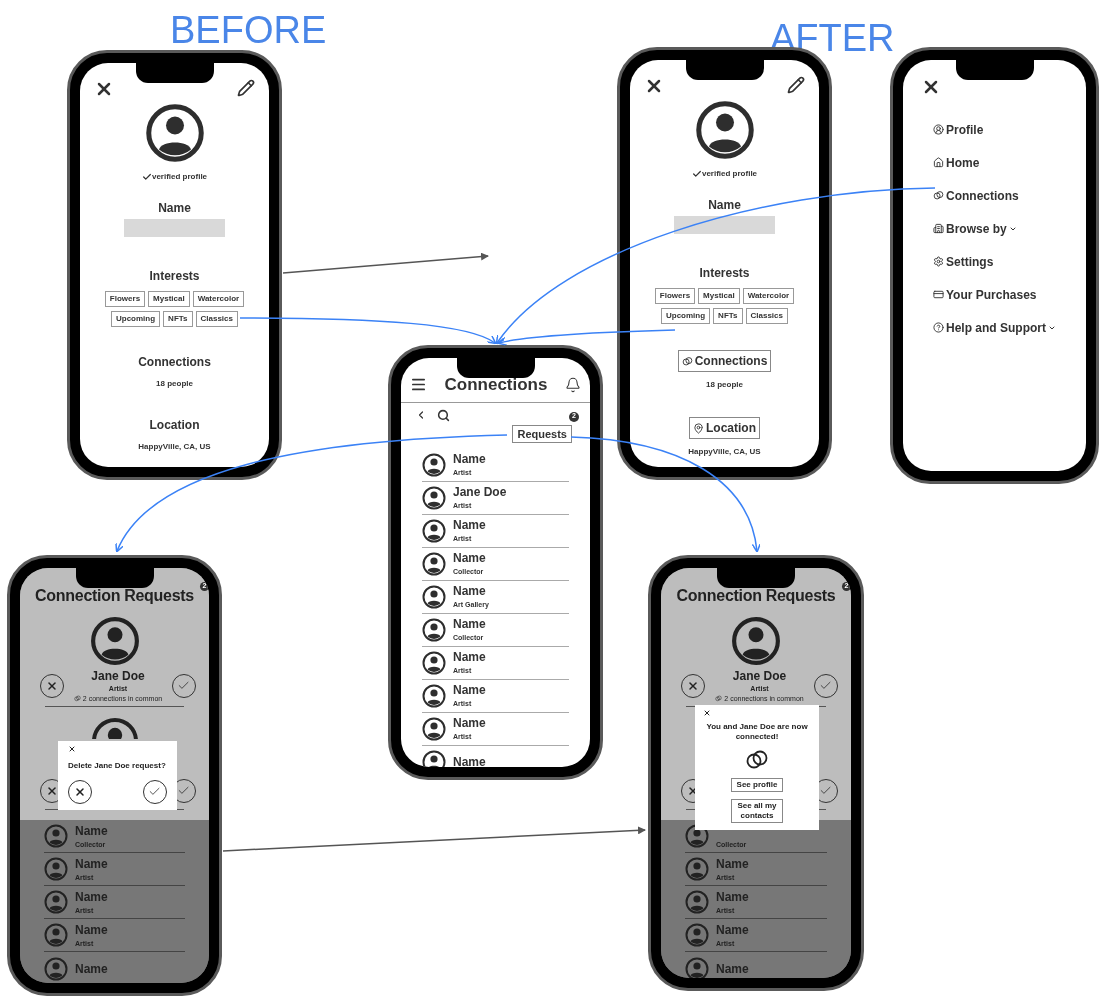 The image size is (1099, 996). I want to click on notification-bell-icon, so click(573, 384).